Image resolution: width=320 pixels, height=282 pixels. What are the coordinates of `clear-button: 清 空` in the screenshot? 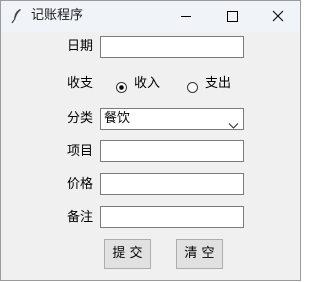 It's located at (199, 254).